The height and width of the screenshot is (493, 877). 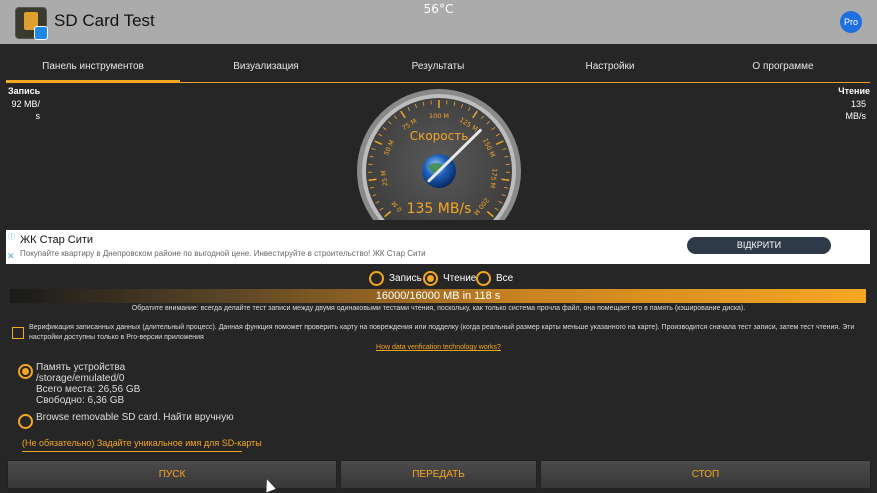 What do you see at coordinates (449, 279) in the screenshot?
I see `mode-read: Чтение` at bounding box center [449, 279].